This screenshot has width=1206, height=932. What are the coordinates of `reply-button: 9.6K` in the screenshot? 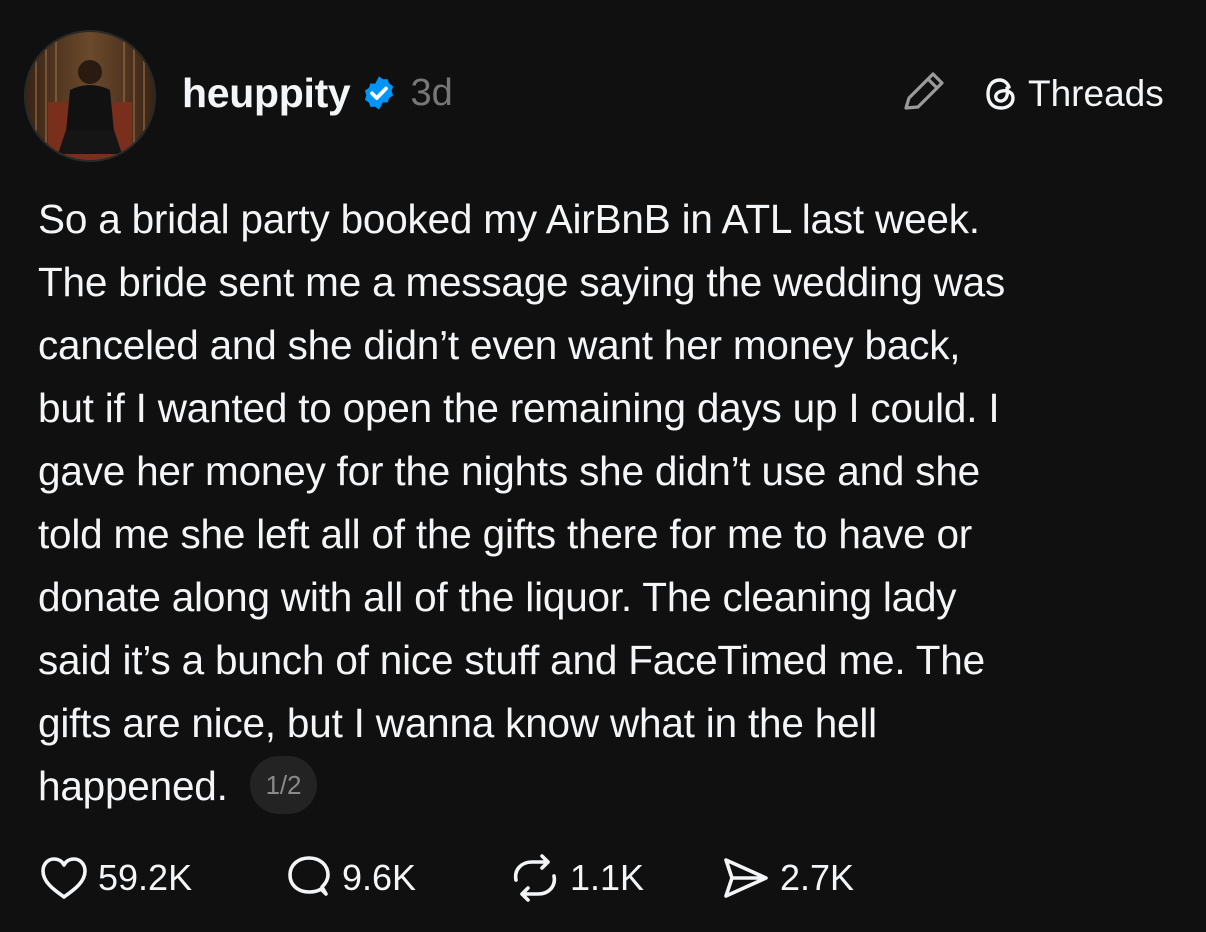 It's located at (396, 878).